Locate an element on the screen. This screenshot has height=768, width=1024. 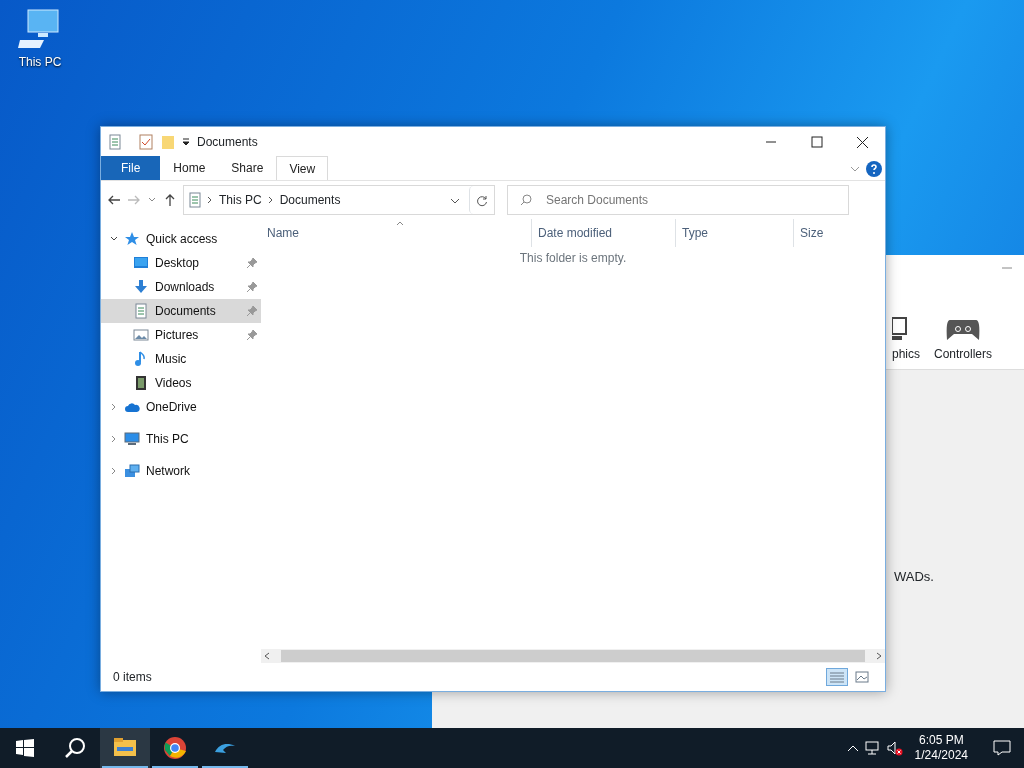
search-box: Search Documents is located at coordinates (678, 200).